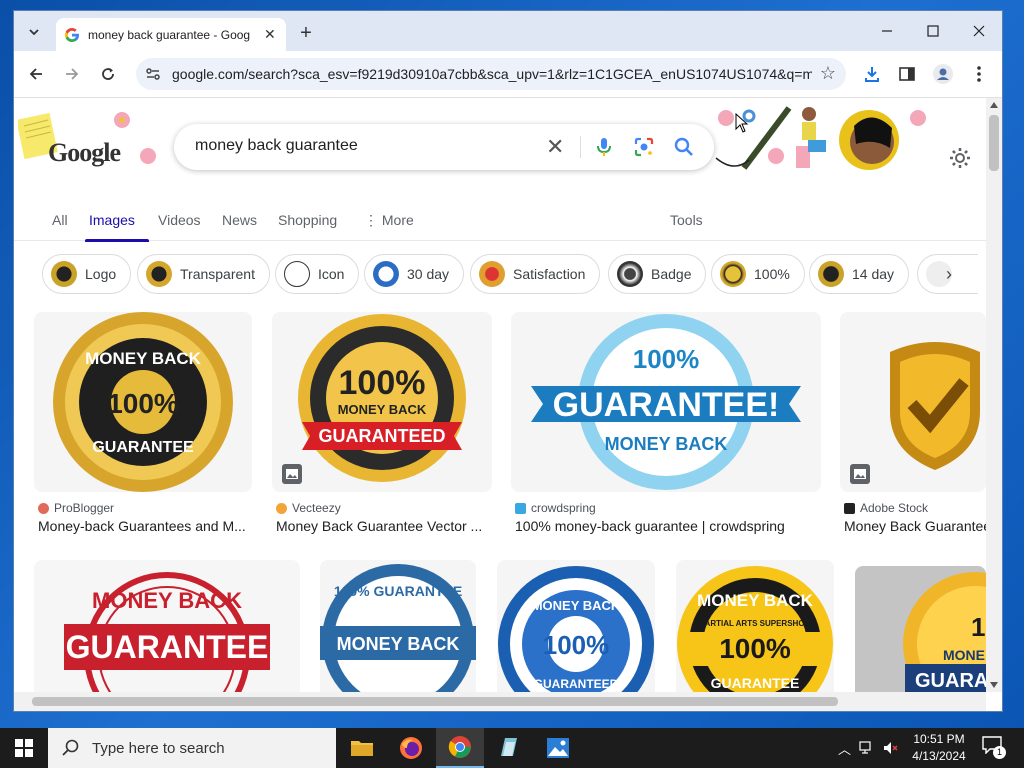 The image size is (1024, 768). I want to click on chip-satisfaction: Satisfaction, so click(535, 274).